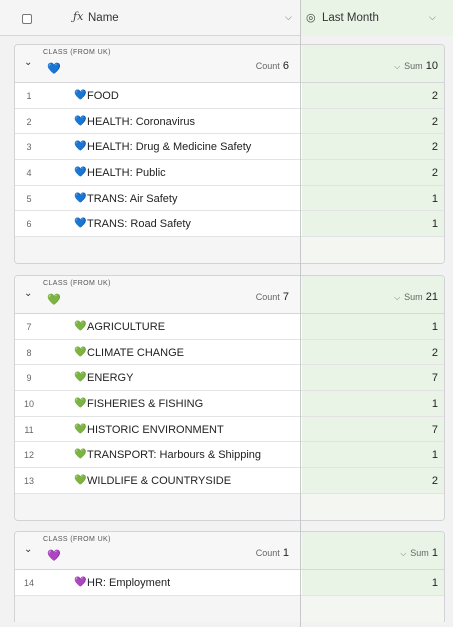 This screenshot has height=627, width=453. What do you see at coordinates (350, 18) in the screenshot?
I see `last-month-column-header: Last Month` at bounding box center [350, 18].